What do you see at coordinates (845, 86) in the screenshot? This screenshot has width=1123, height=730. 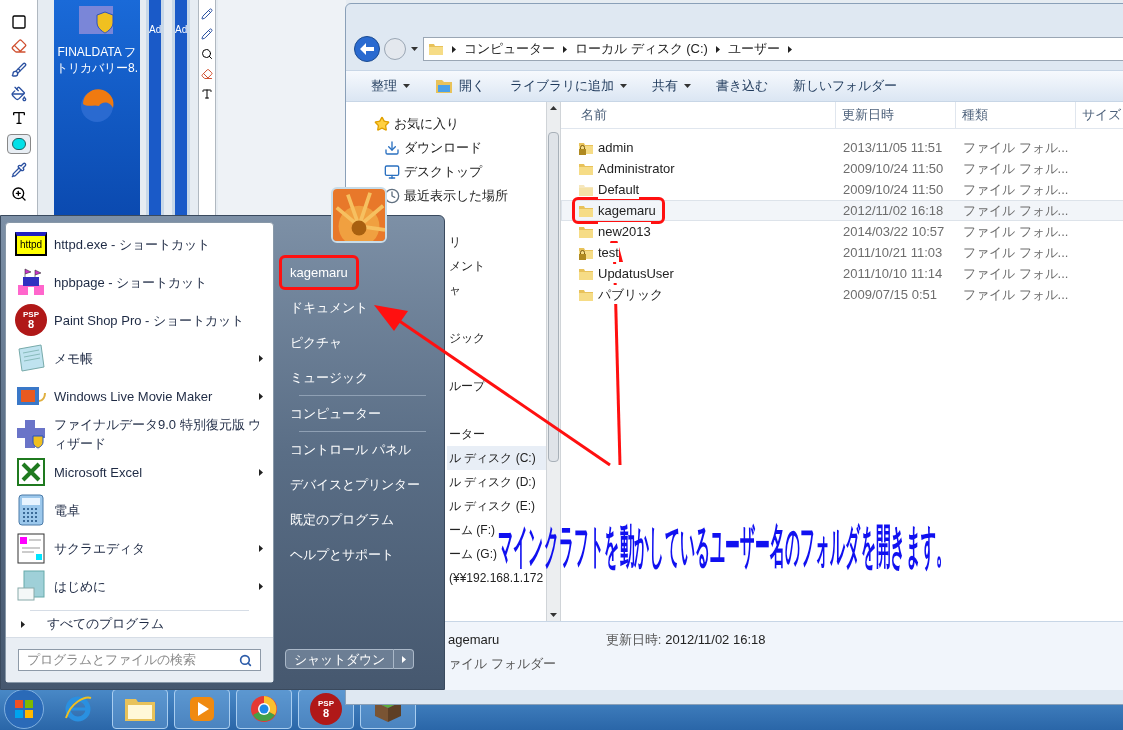 I see `toolbar-button: 新しいフォルダー` at bounding box center [845, 86].